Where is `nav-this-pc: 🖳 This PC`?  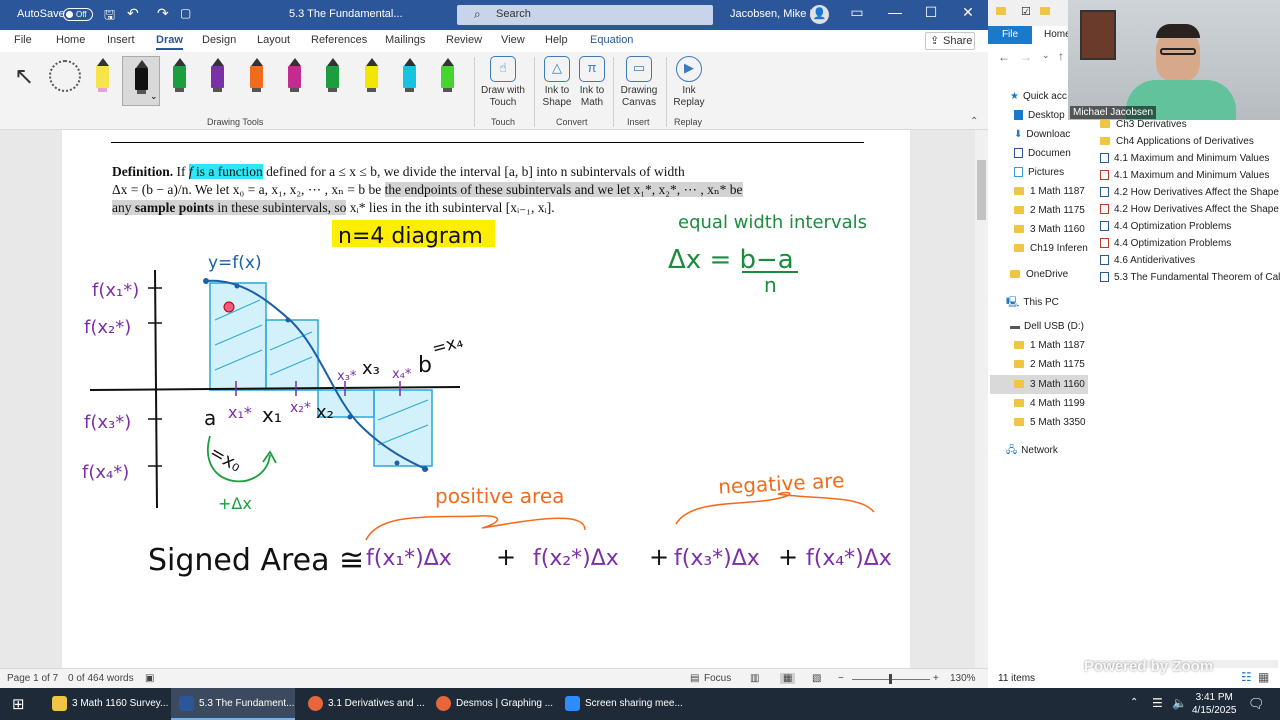
nav-this-pc: 🖳 This PC is located at coordinates (1032, 303).